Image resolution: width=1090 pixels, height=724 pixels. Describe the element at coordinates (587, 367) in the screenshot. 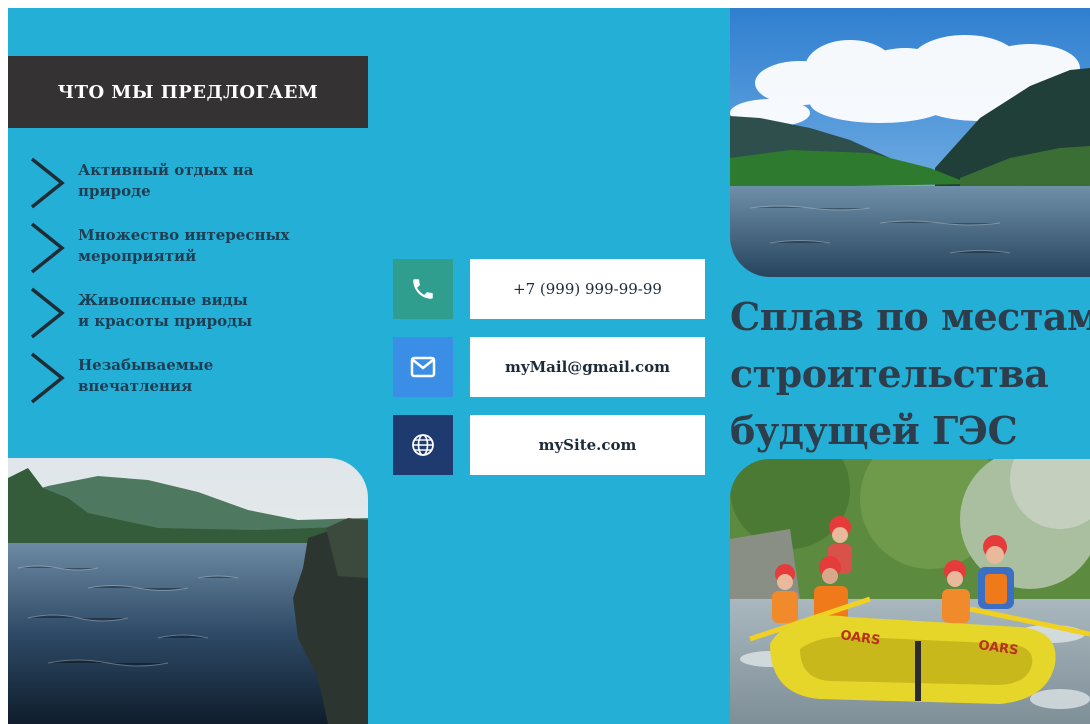

I see `email-address: myMail@gmail.com` at that location.